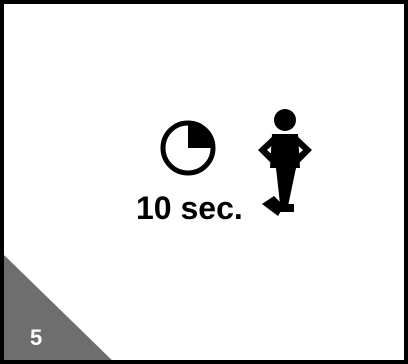  What do you see at coordinates (36, 337) in the screenshot?
I see `step-number: 5` at bounding box center [36, 337].